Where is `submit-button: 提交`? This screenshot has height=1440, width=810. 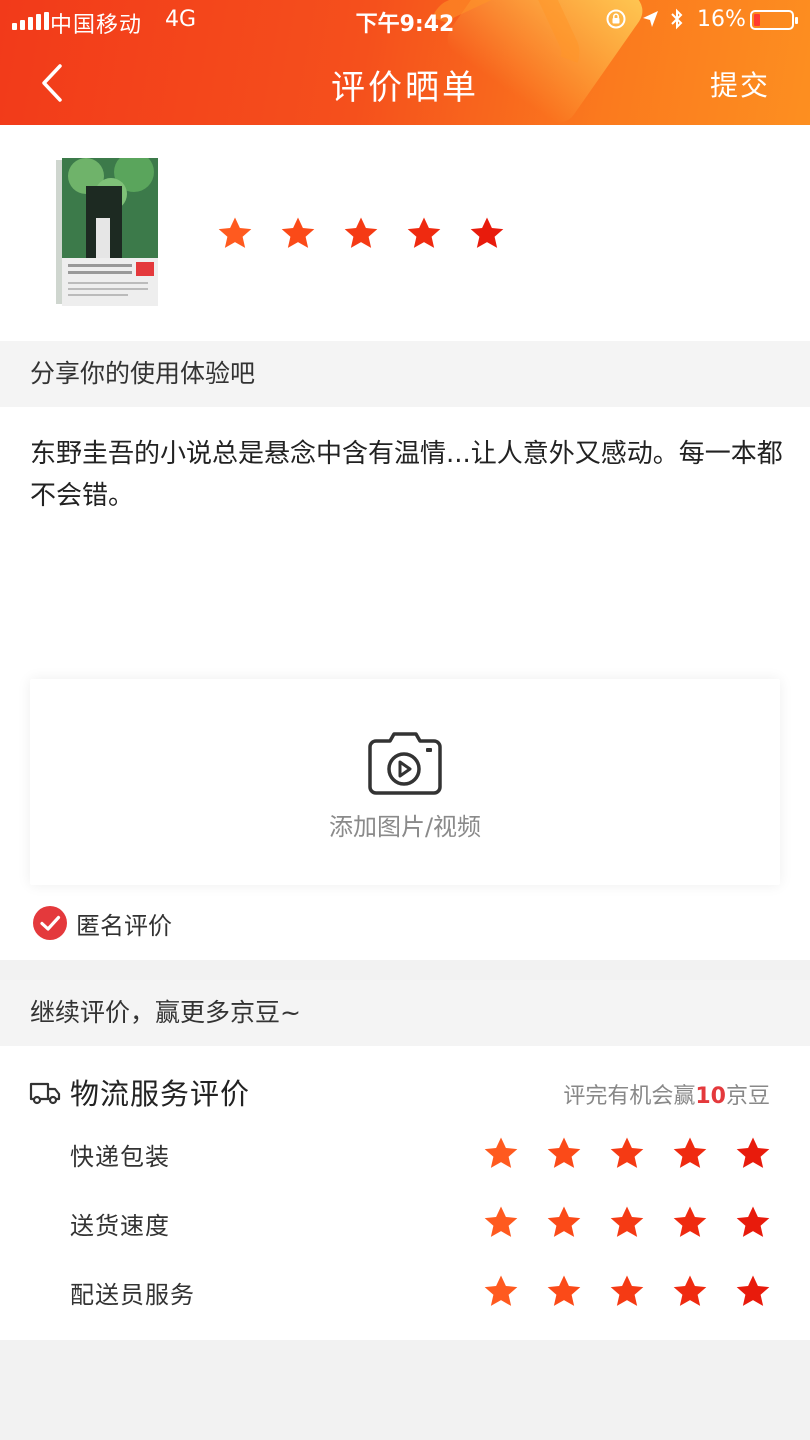 submit-button: 提交 is located at coordinates (740, 84).